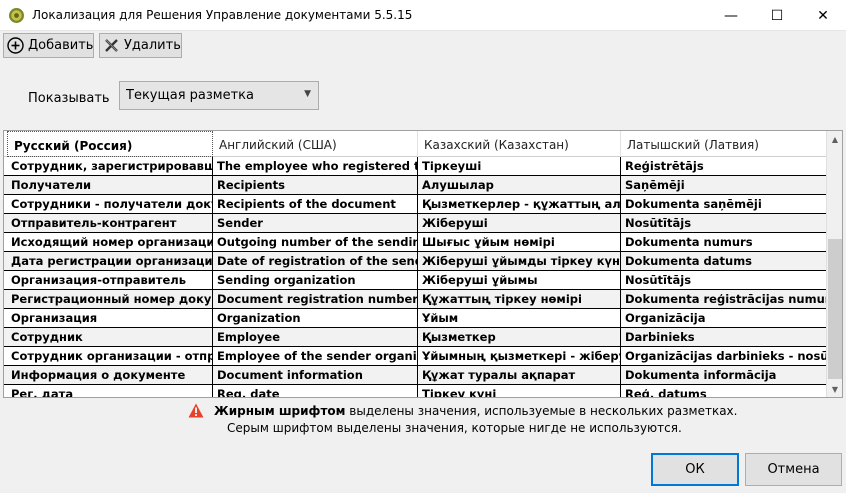 This screenshot has height=493, width=846. I want to click on cell-kazakh: Ұйымның қызметкері - жіберуші, so click(519, 356).